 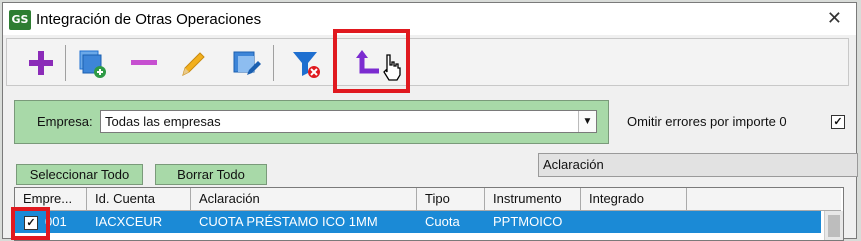 What do you see at coordinates (348, 121) in the screenshot?
I see `empresa-dropdown: Todas las empresas ▼` at bounding box center [348, 121].